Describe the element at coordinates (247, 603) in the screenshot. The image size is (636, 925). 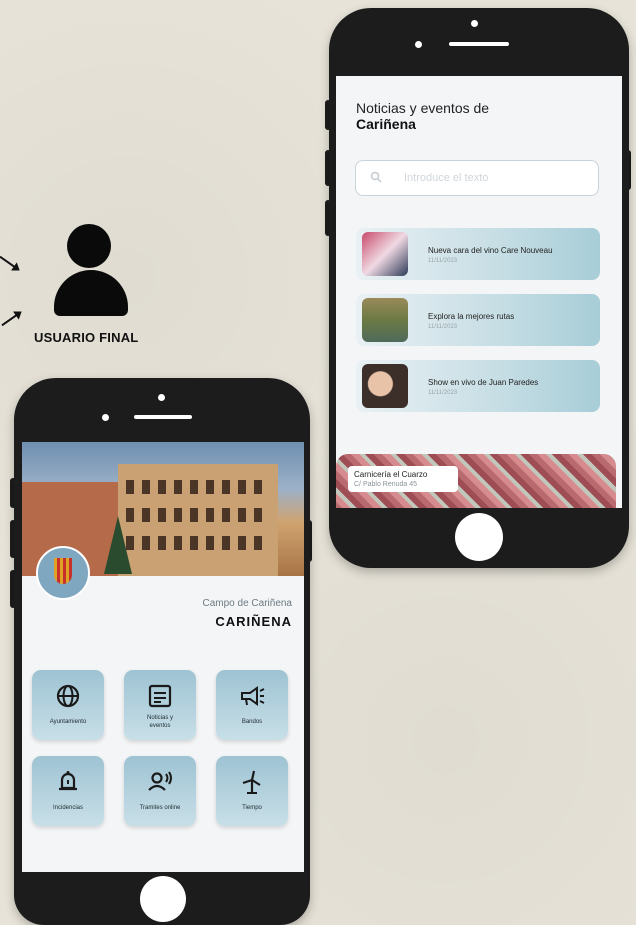
I see `region-name: Campo de Cariñena` at that location.